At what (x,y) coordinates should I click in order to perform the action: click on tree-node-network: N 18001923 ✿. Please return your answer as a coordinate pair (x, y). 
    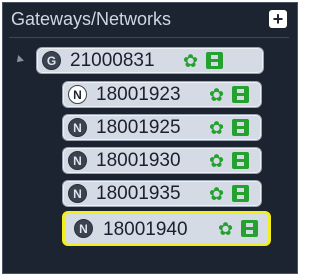
    Looking at the image, I should click on (162, 94).